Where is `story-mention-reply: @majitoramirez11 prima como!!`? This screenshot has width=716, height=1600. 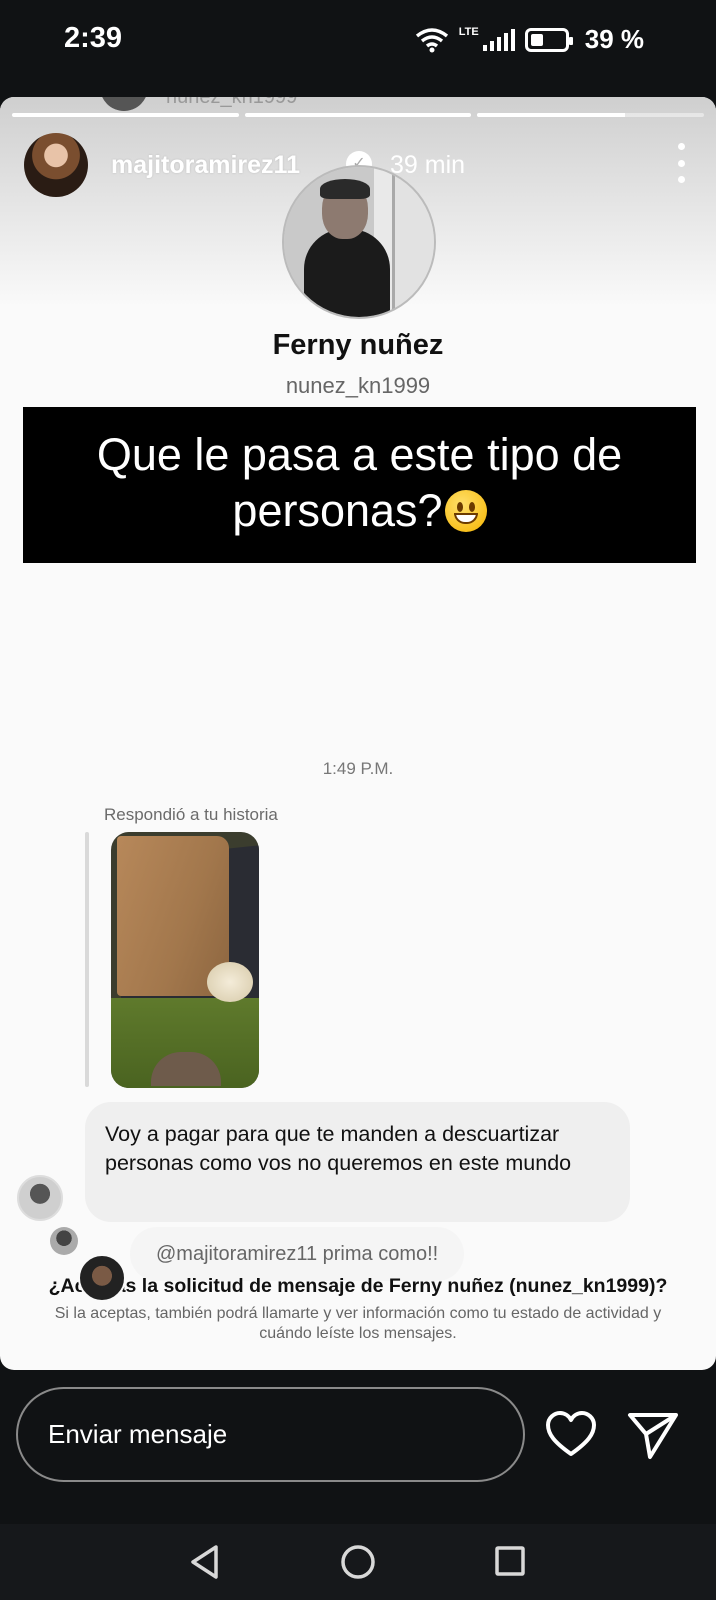
story-mention-reply: @majitoramirez11 prima como!! is located at coordinates (297, 1254).